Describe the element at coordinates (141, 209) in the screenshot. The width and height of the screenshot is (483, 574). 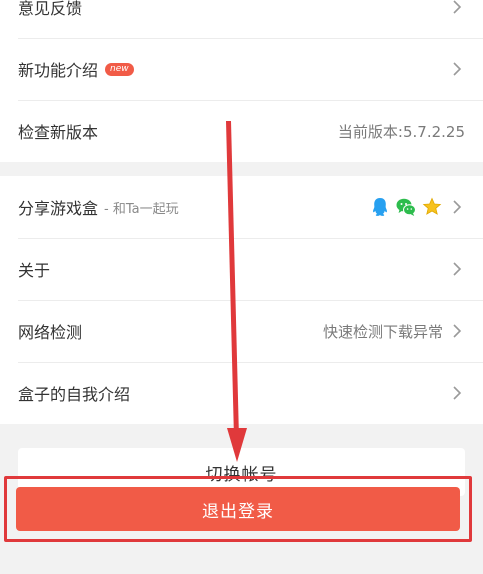
I see `share-subtitle: - 和Ta一起玩` at that location.